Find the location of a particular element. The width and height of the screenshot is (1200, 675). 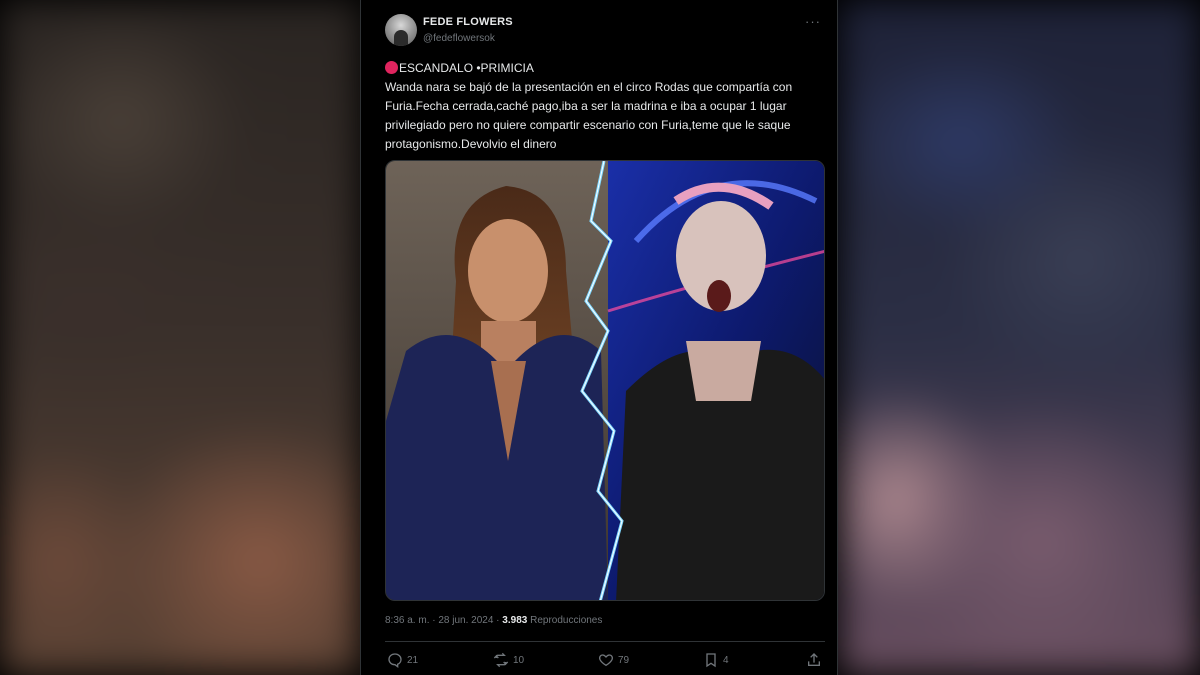

bookmark-count: 4 is located at coordinates (726, 660).